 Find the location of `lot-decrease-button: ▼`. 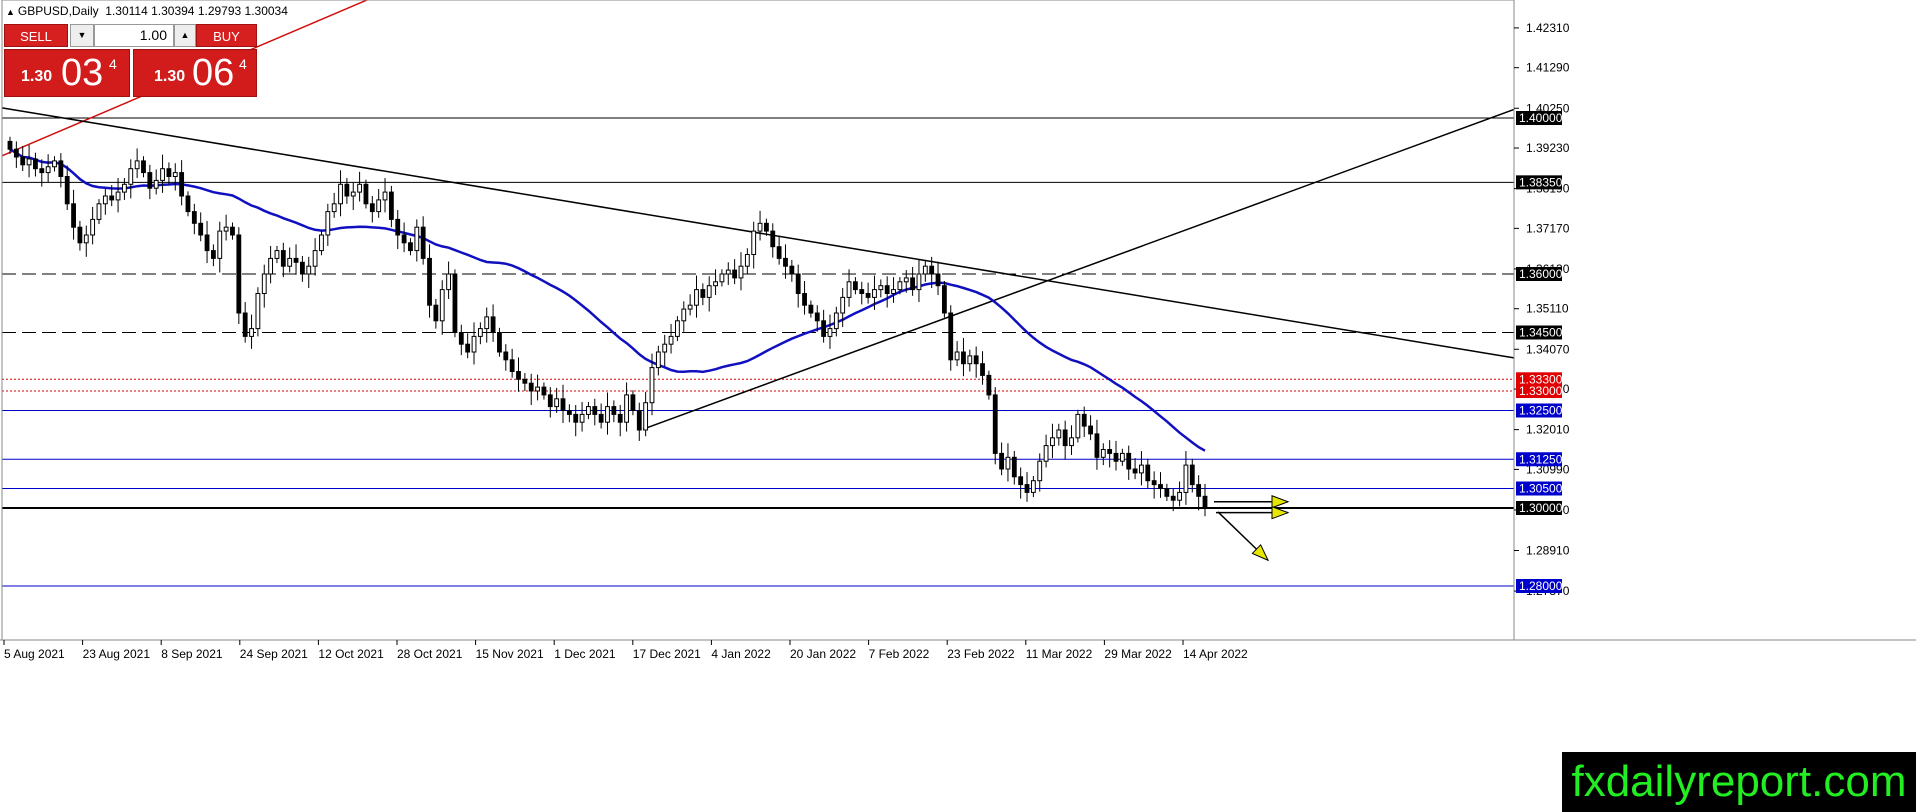

lot-decrease-button: ▼ is located at coordinates (82, 35).